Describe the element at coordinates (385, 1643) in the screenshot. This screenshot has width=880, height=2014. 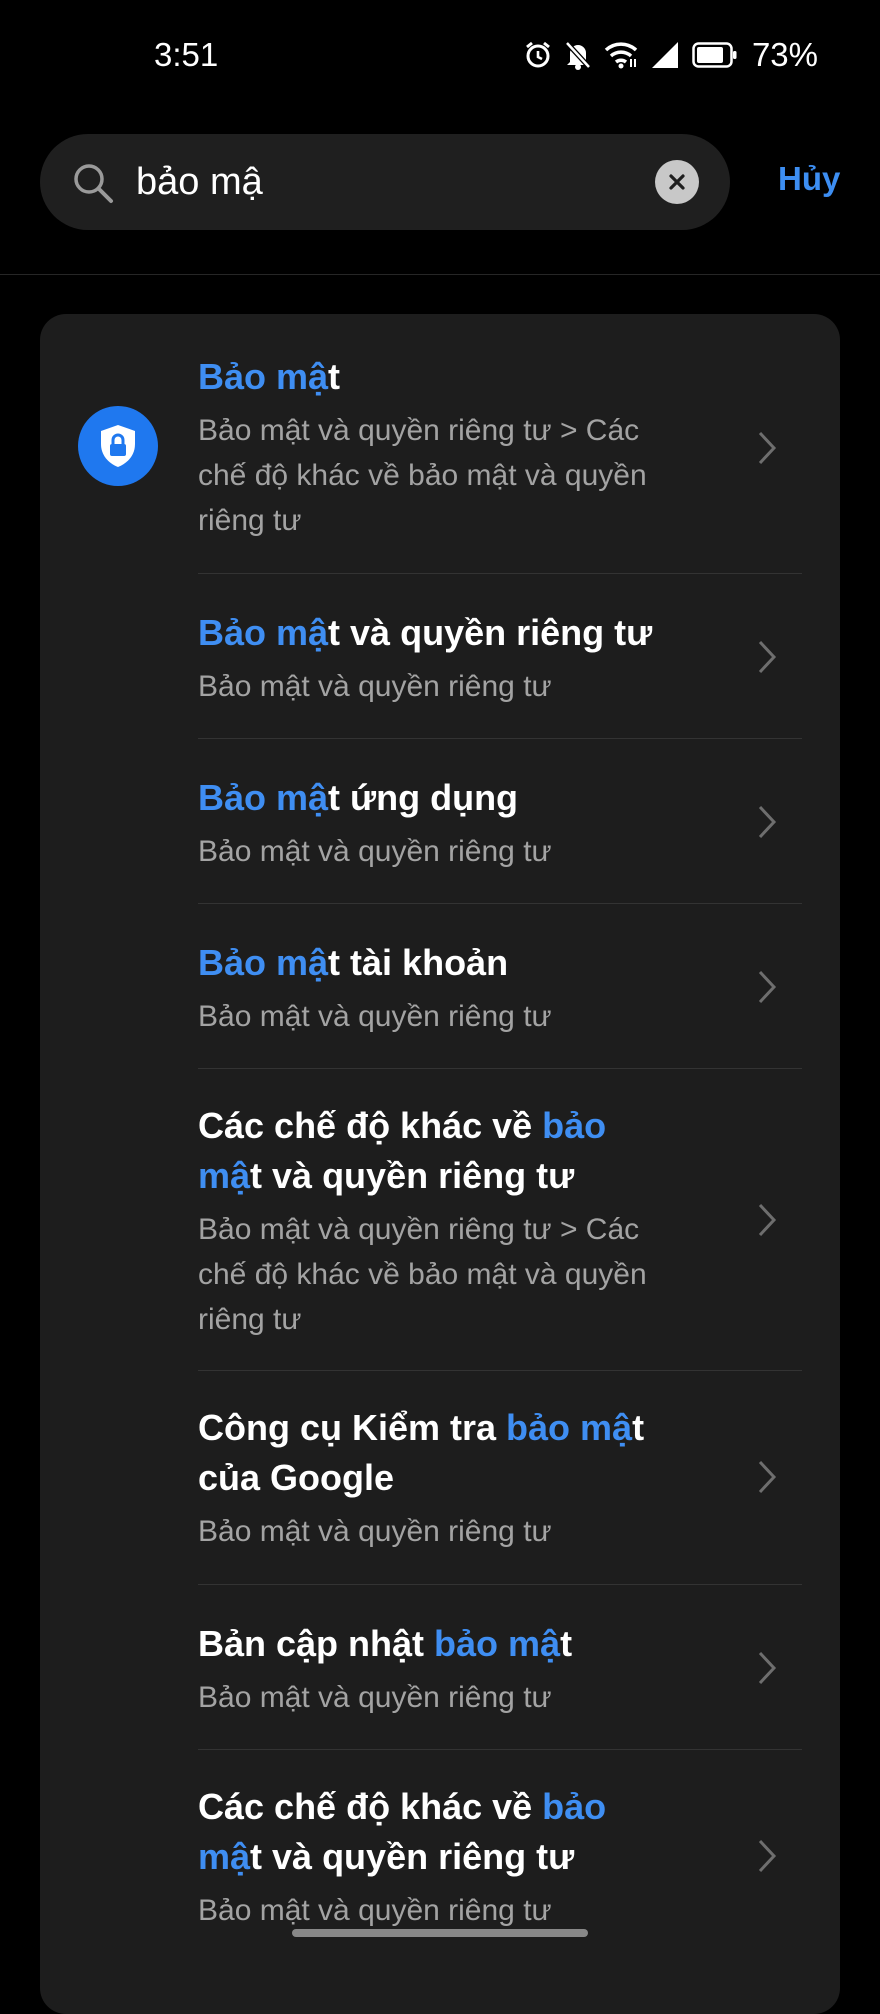
I see `result-title: Bản cập nhật bảo mật` at that location.